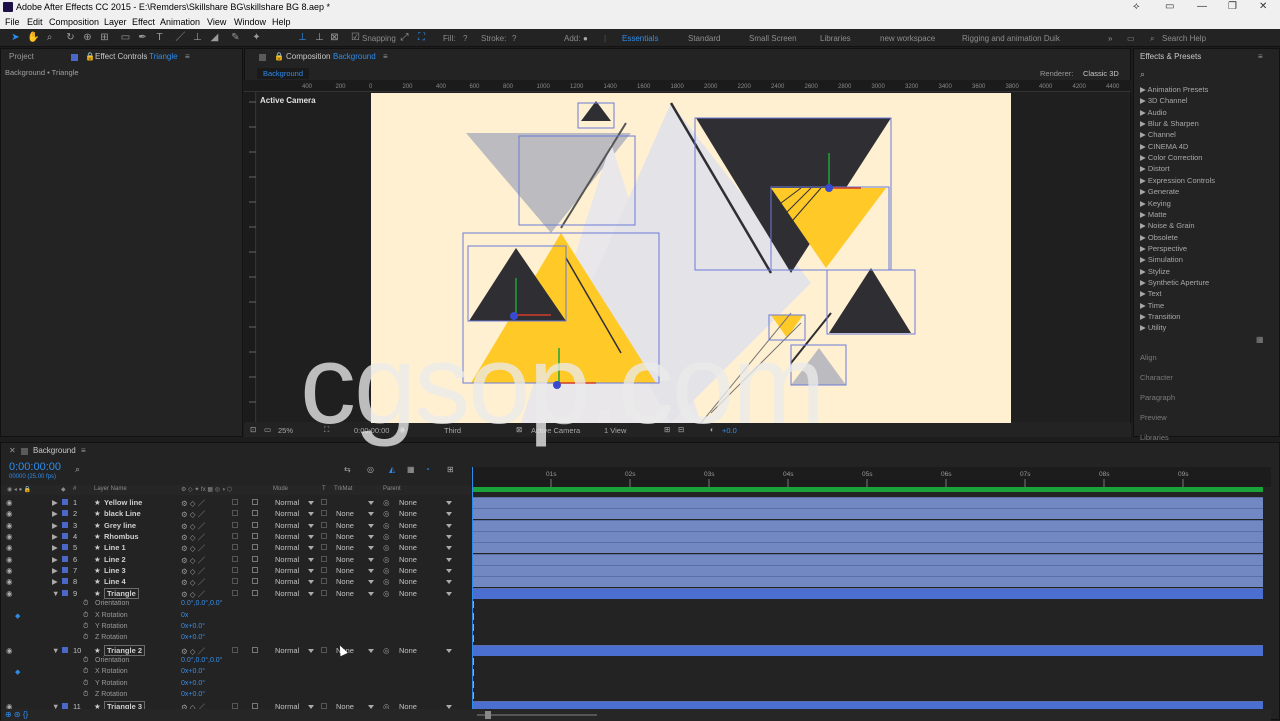 Image resolution: width=1280 pixels, height=721 pixels. What do you see at coordinates (868, 489) in the screenshot?
I see `work-area-bar` at bounding box center [868, 489].